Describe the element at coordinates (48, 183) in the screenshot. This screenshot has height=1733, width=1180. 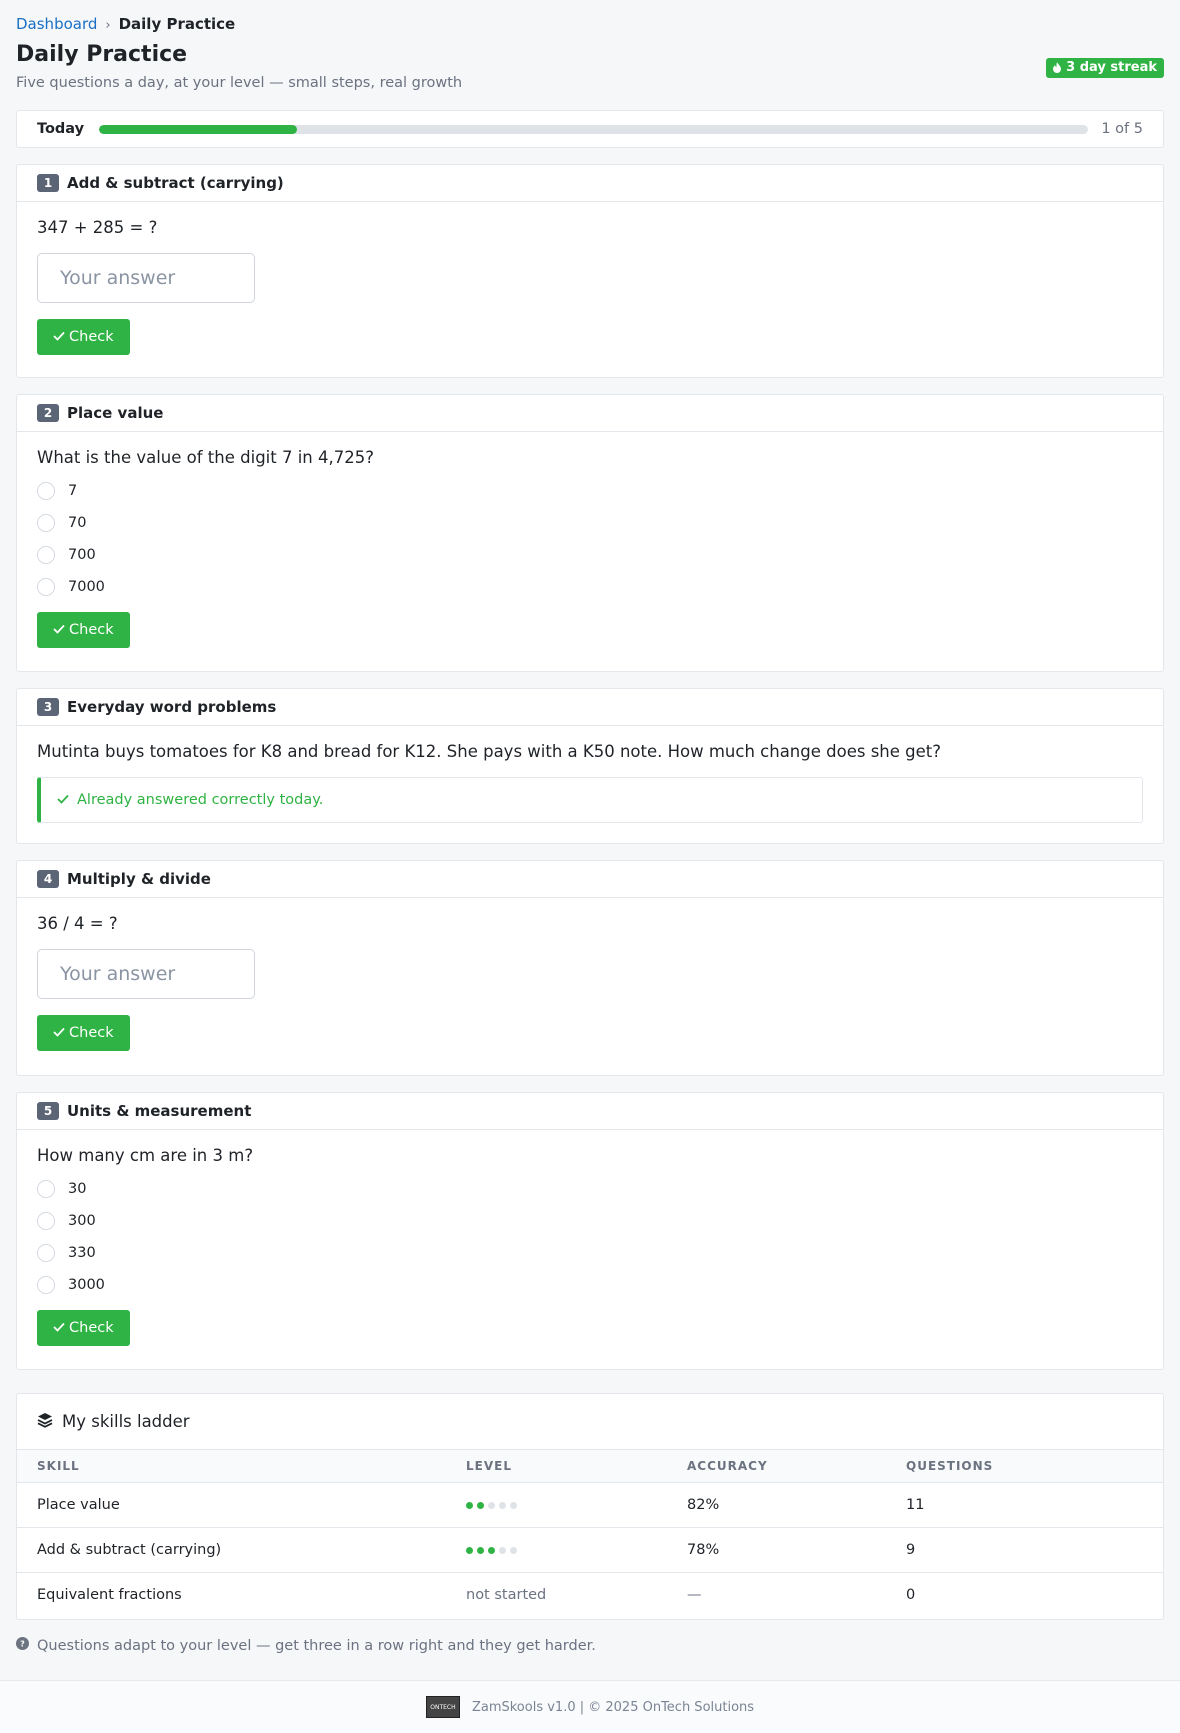
I see `question-number-badge: 1` at that location.